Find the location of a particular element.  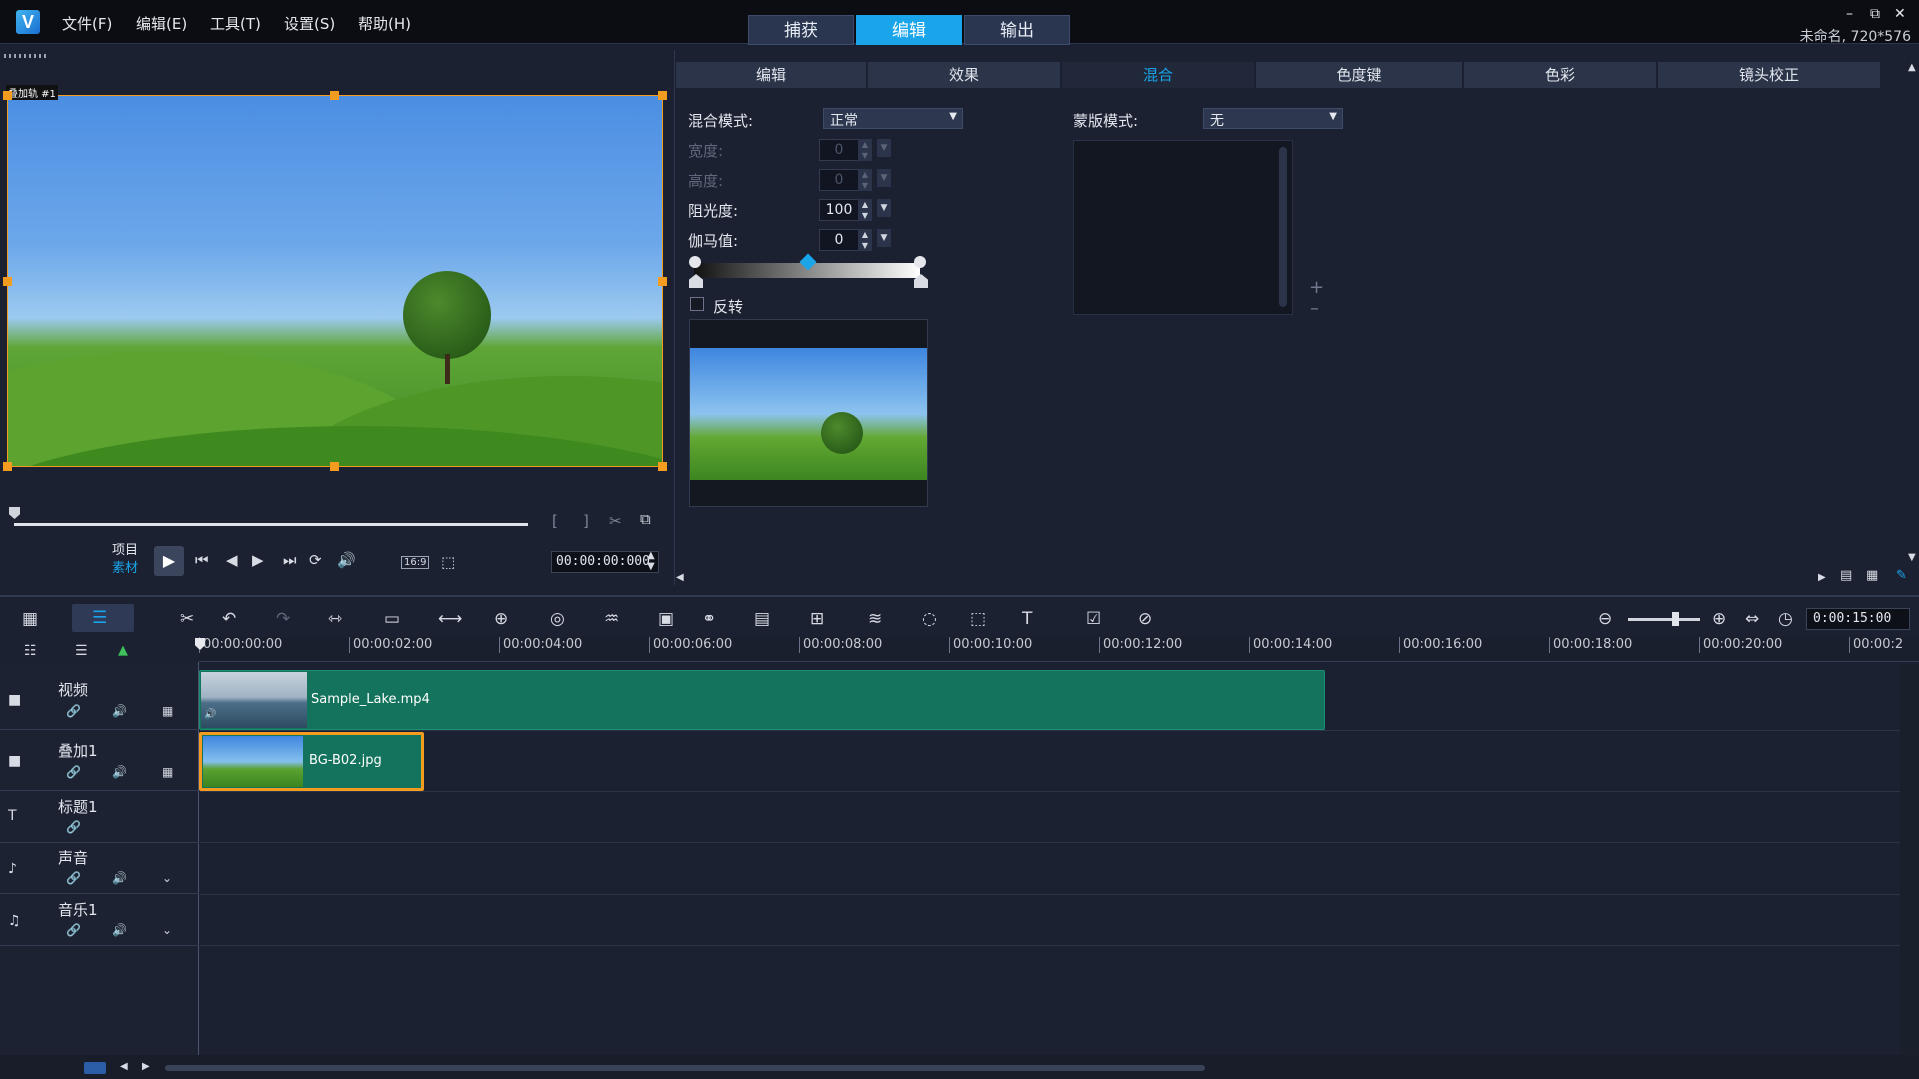

panel-grip is located at coordinates (26, 56).